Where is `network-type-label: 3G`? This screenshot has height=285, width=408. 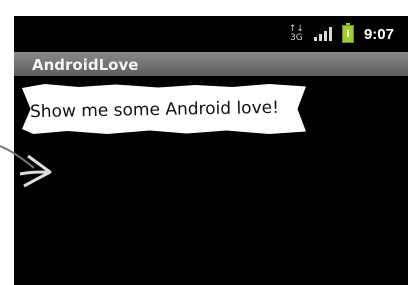 network-type-label: 3G is located at coordinates (296, 38).